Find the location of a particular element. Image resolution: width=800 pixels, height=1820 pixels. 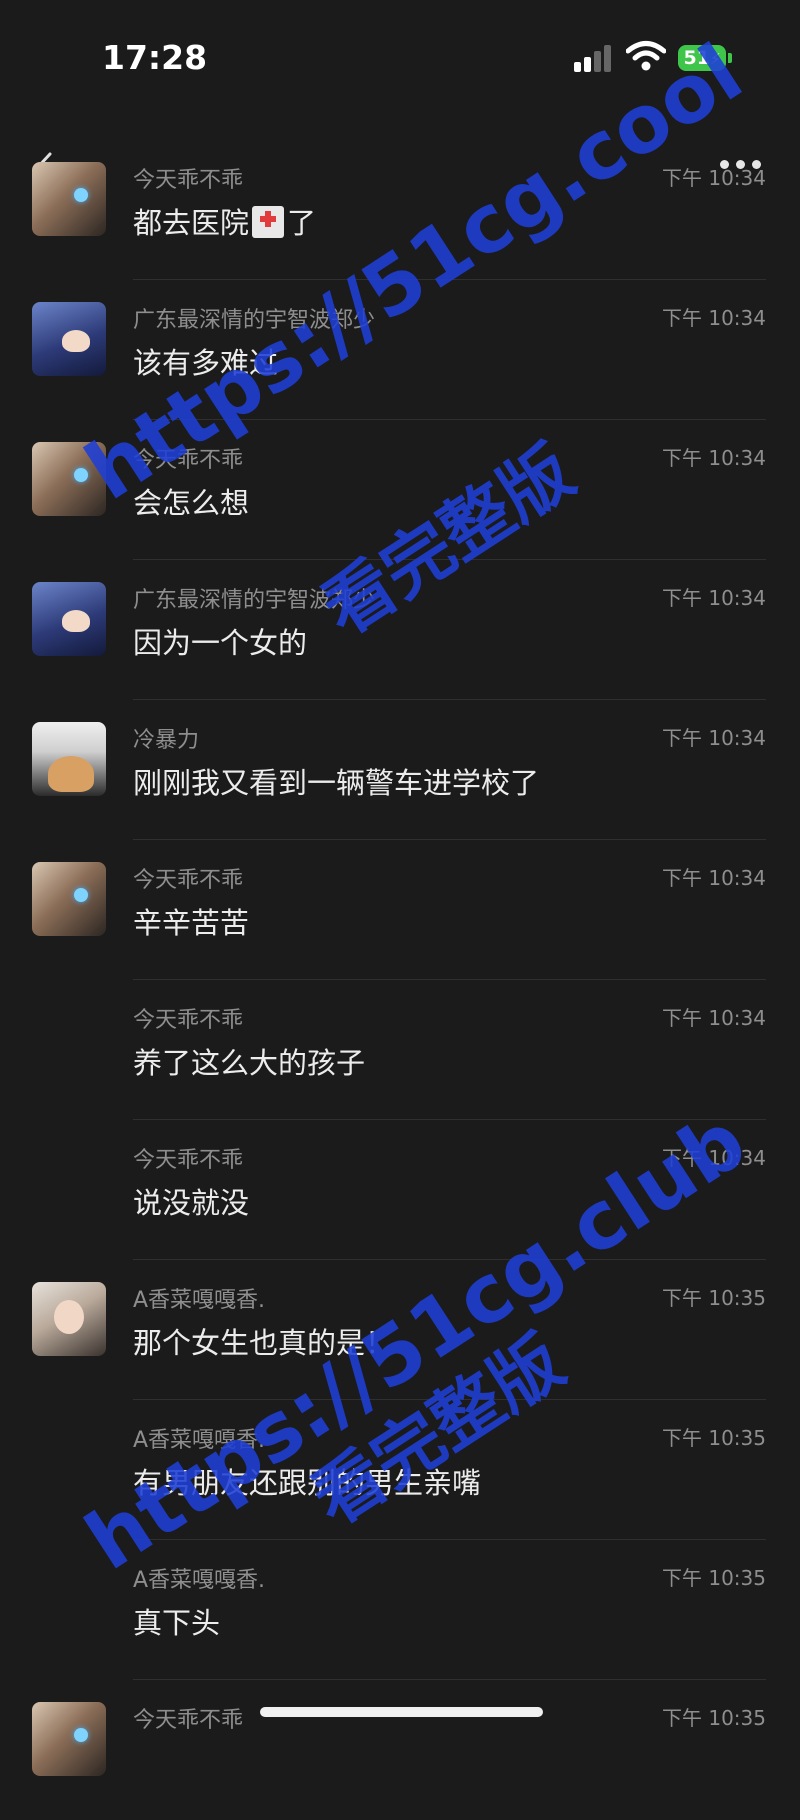

message-row: 今天乖不乖 下午 10:34 辛辛苦苦 is located at coordinates (400, 910).